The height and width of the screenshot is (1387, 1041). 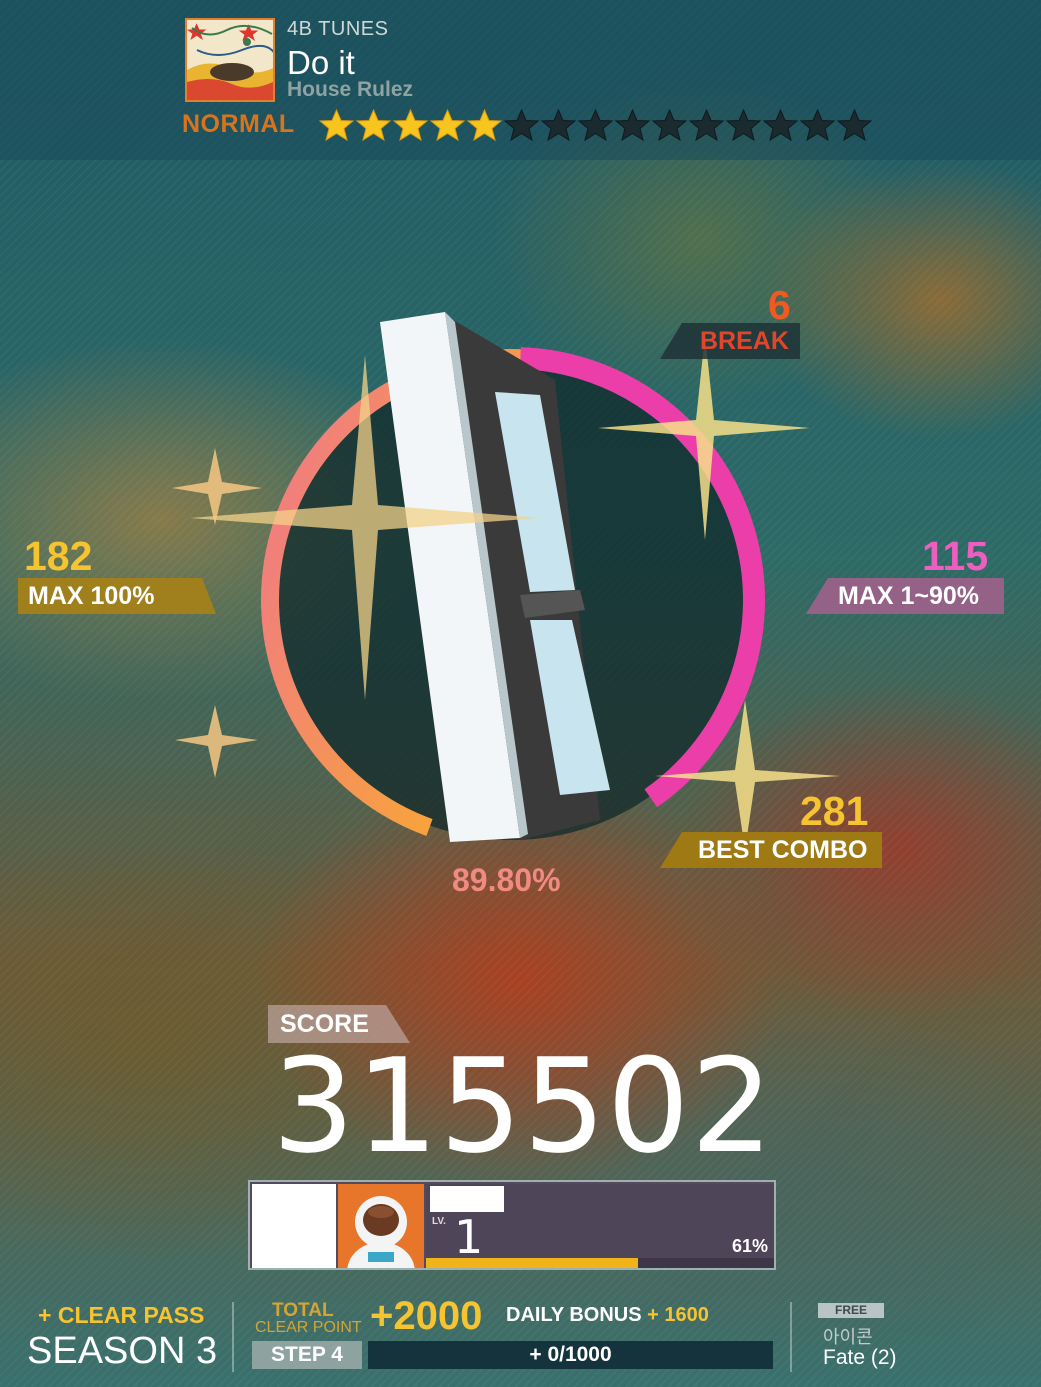 I want to click on max-90-count: 115, so click(x=955, y=556).